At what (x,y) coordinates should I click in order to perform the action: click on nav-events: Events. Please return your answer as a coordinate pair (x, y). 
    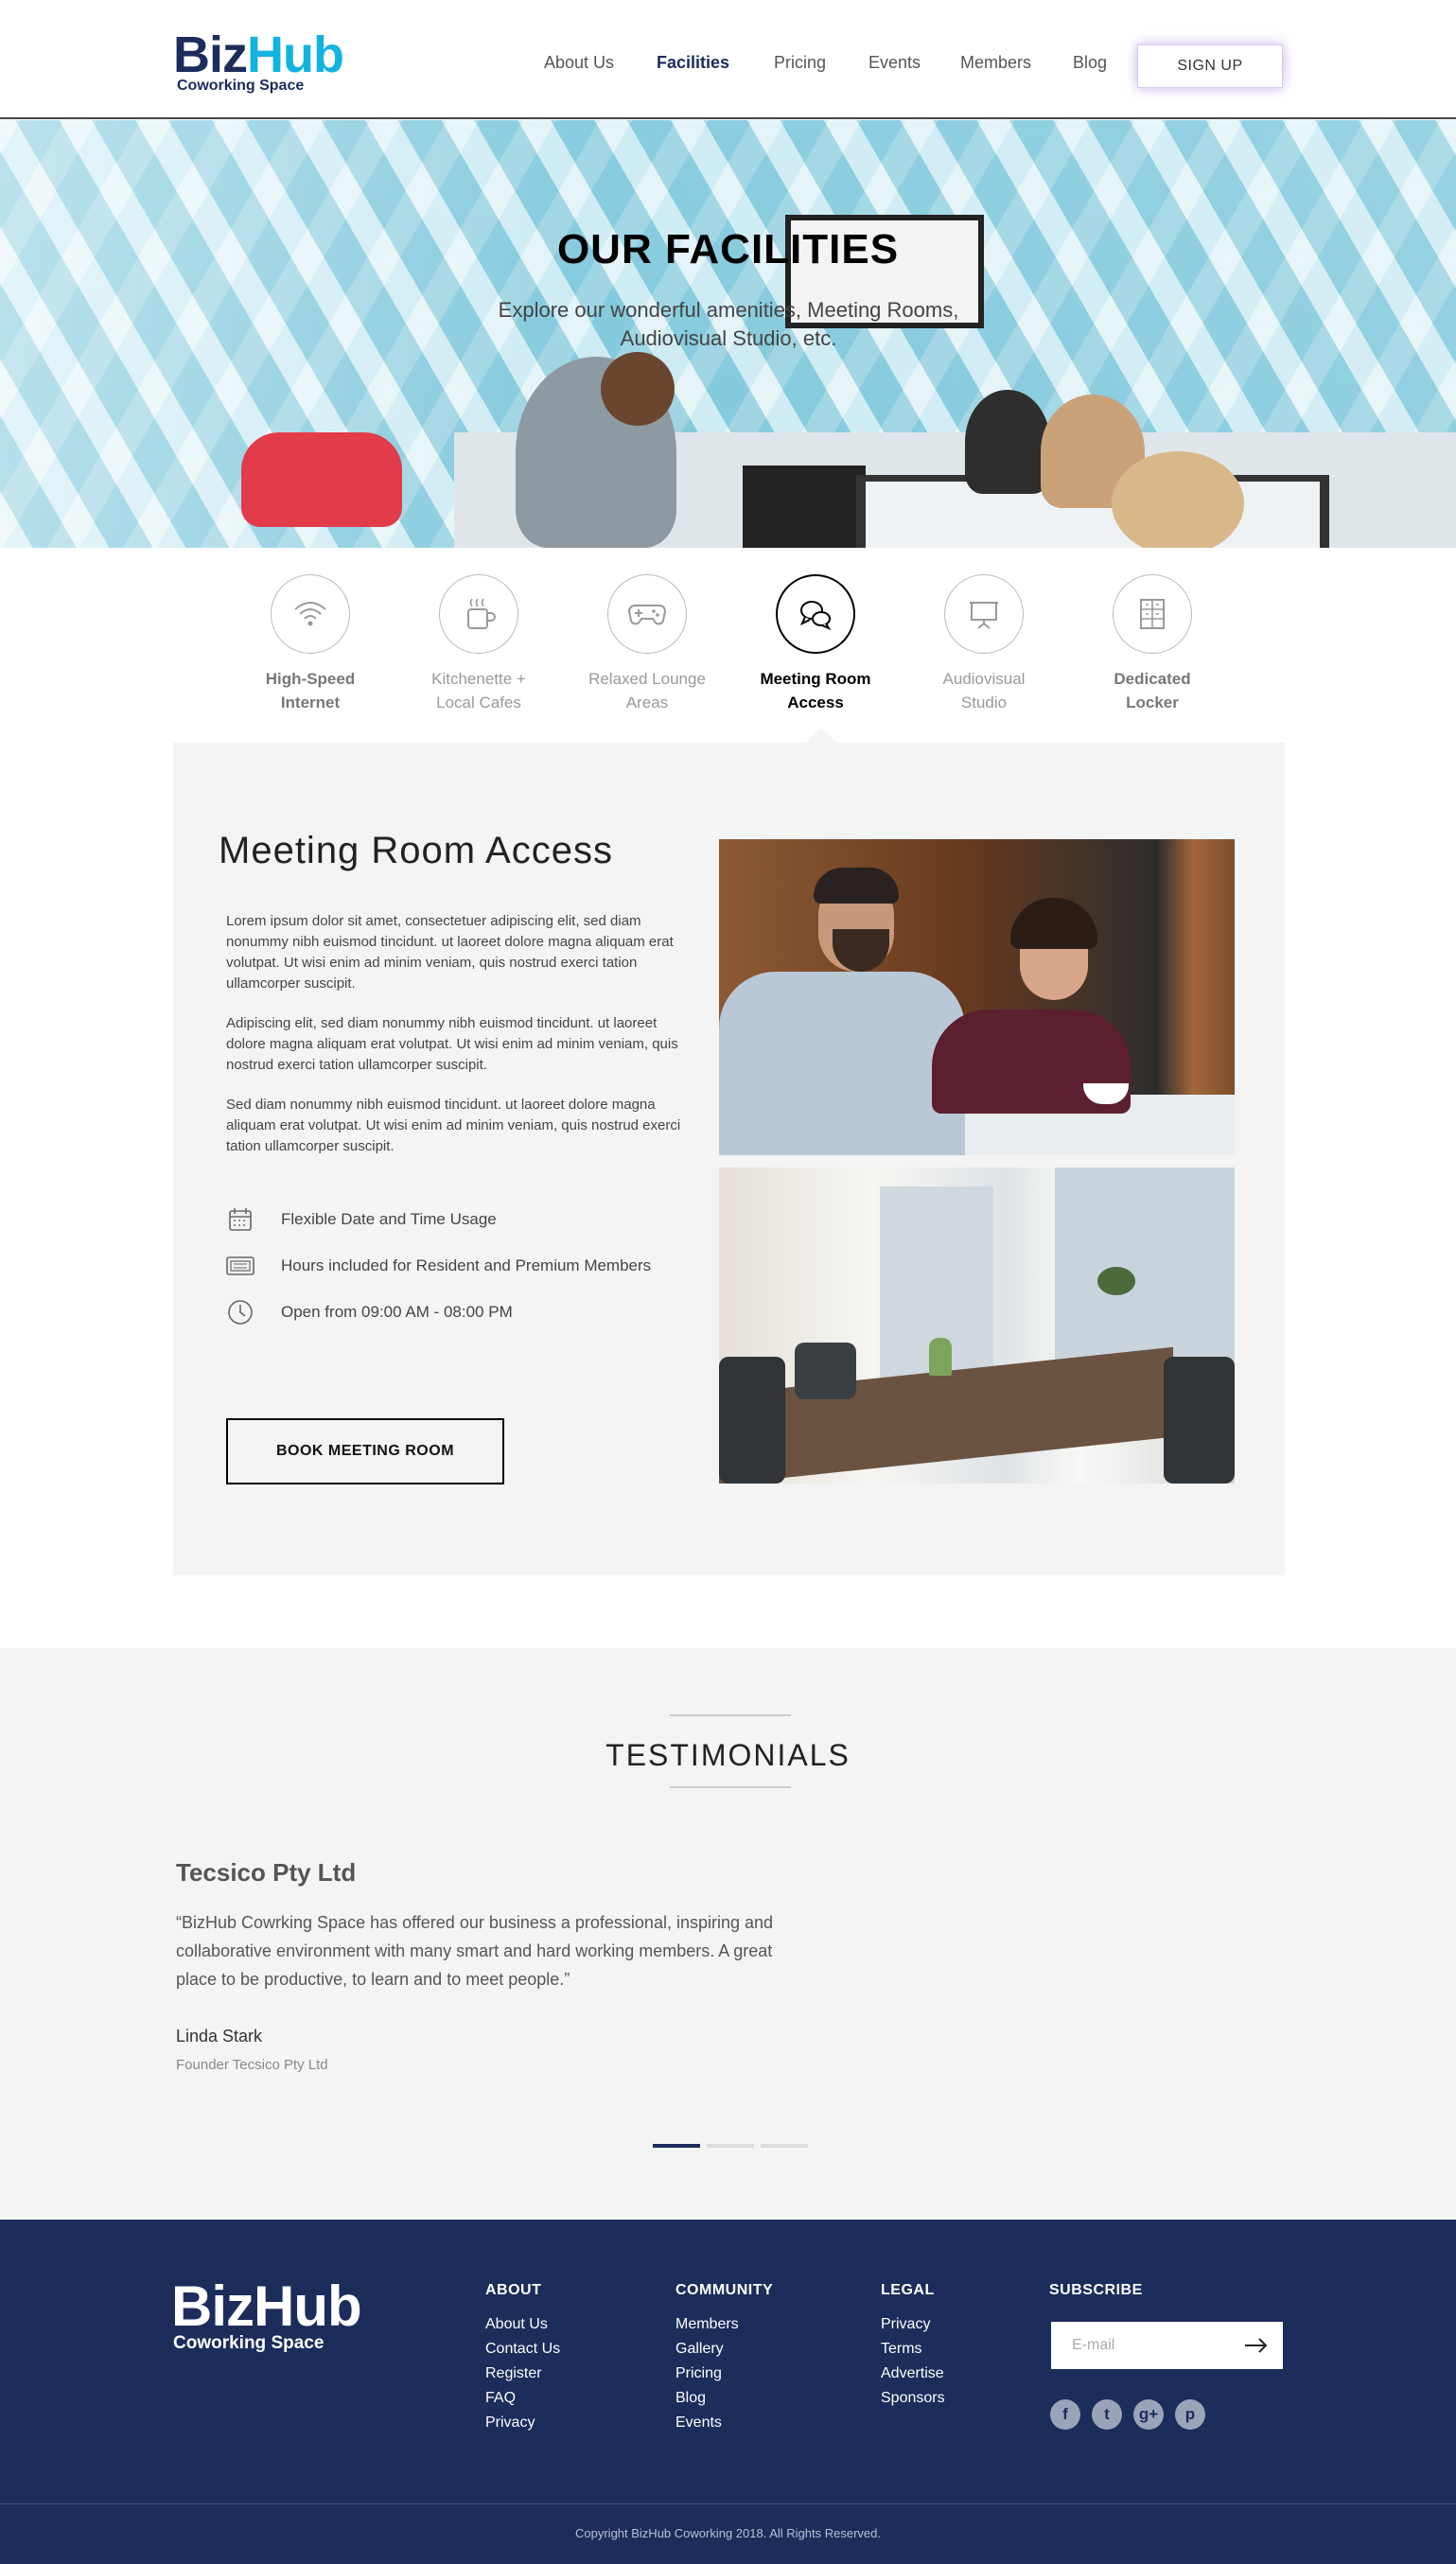
    Looking at the image, I should click on (894, 63).